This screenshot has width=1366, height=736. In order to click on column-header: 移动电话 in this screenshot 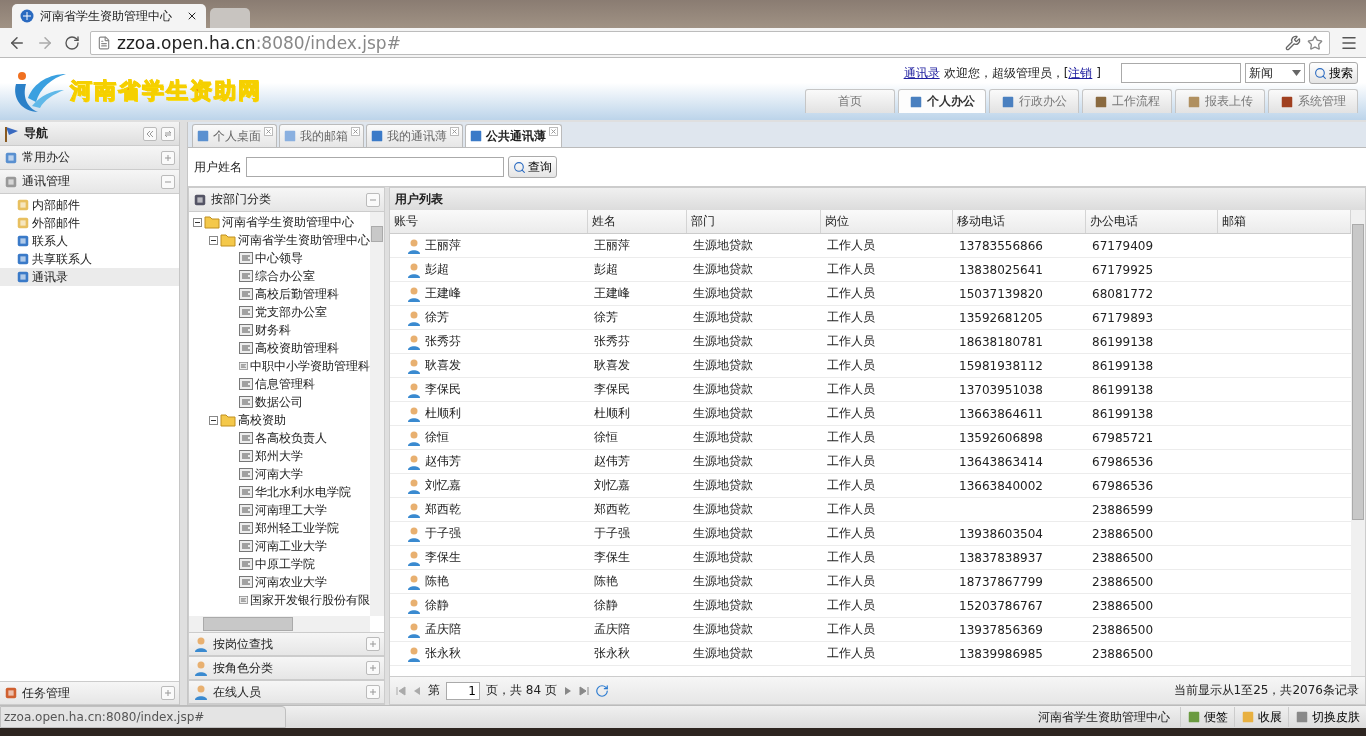, I will do `click(1019, 221)`.